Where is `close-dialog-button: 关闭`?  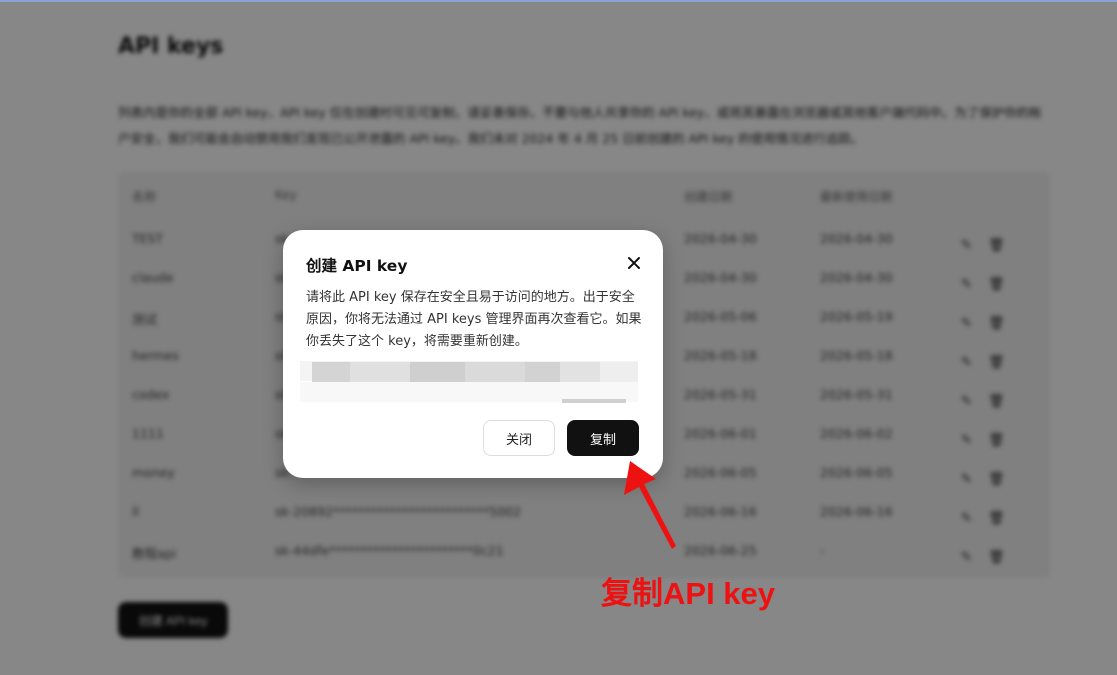
close-dialog-button: 关闭 is located at coordinates (519, 438).